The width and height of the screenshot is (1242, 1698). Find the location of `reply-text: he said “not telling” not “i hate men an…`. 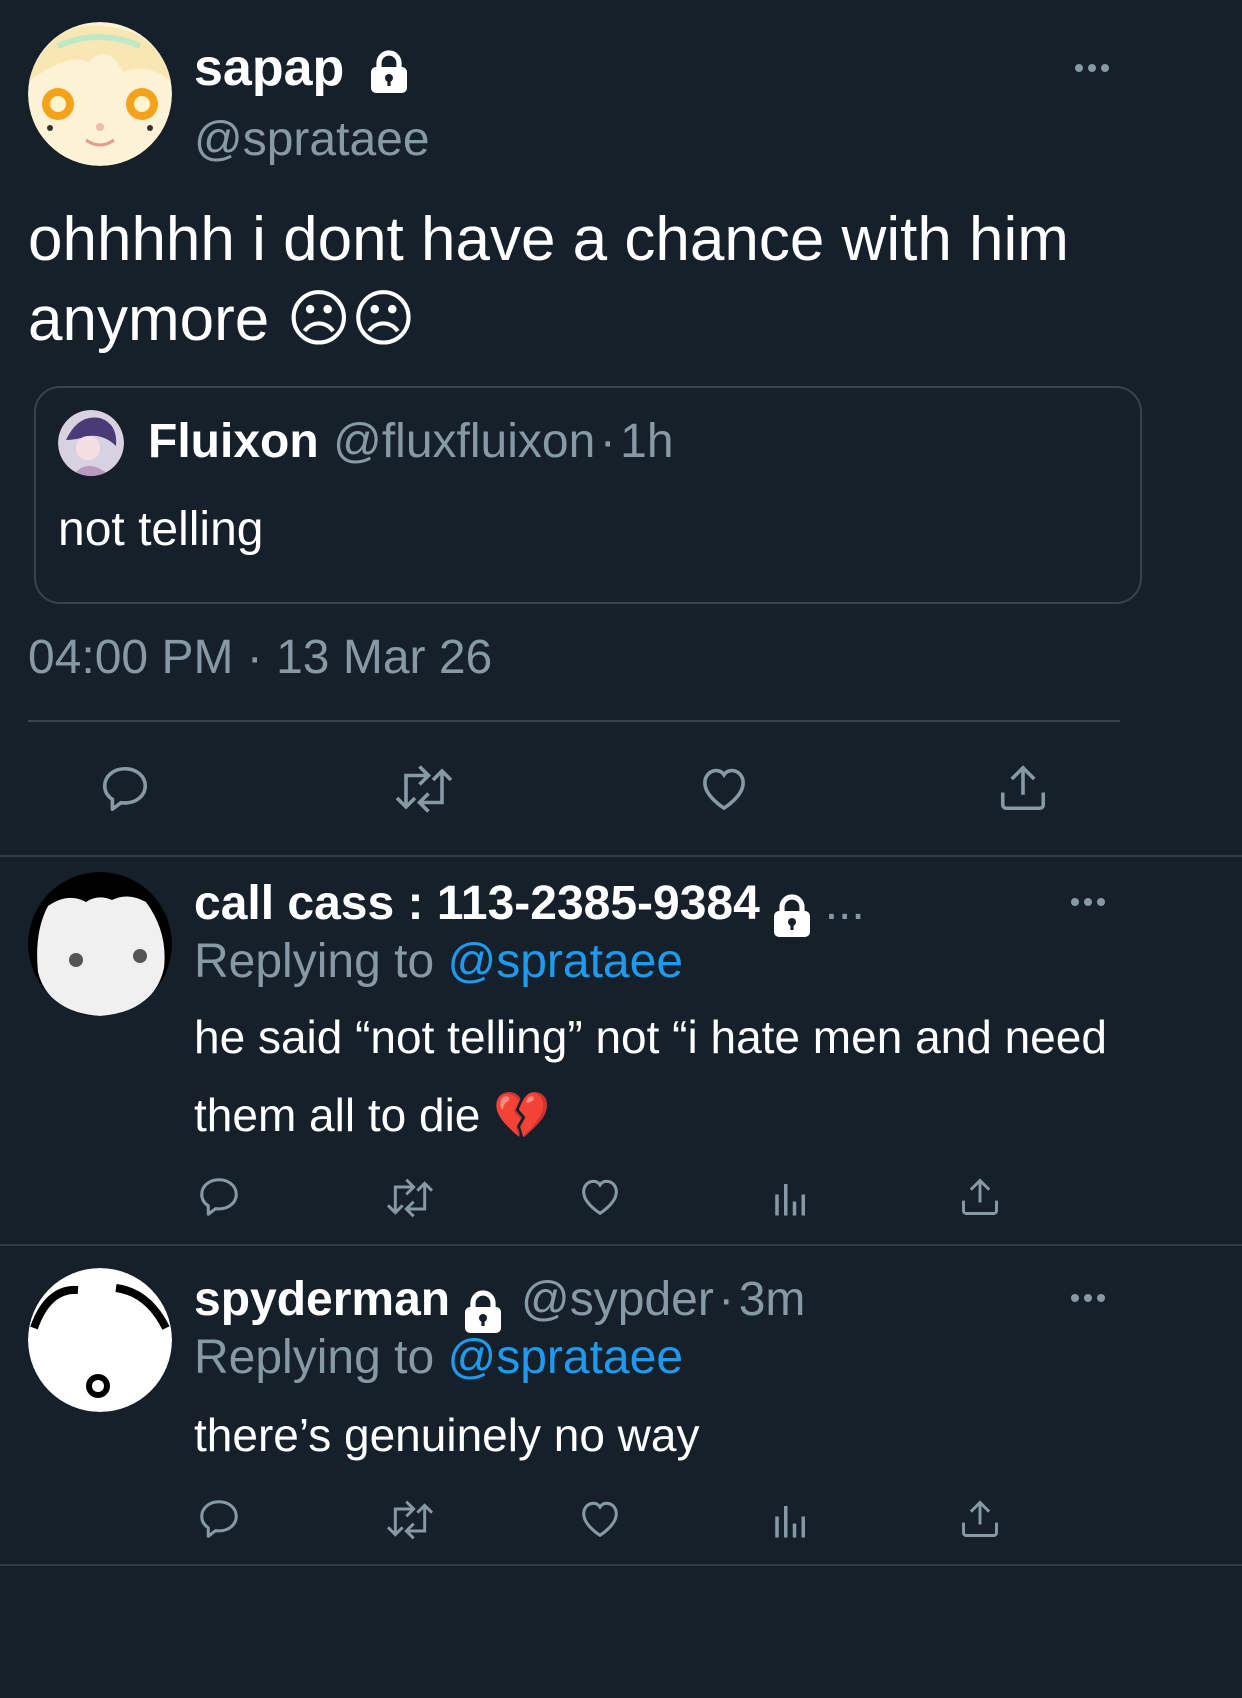

reply-text: he said “not telling” not “i hate men an… is located at coordinates (650, 1076).